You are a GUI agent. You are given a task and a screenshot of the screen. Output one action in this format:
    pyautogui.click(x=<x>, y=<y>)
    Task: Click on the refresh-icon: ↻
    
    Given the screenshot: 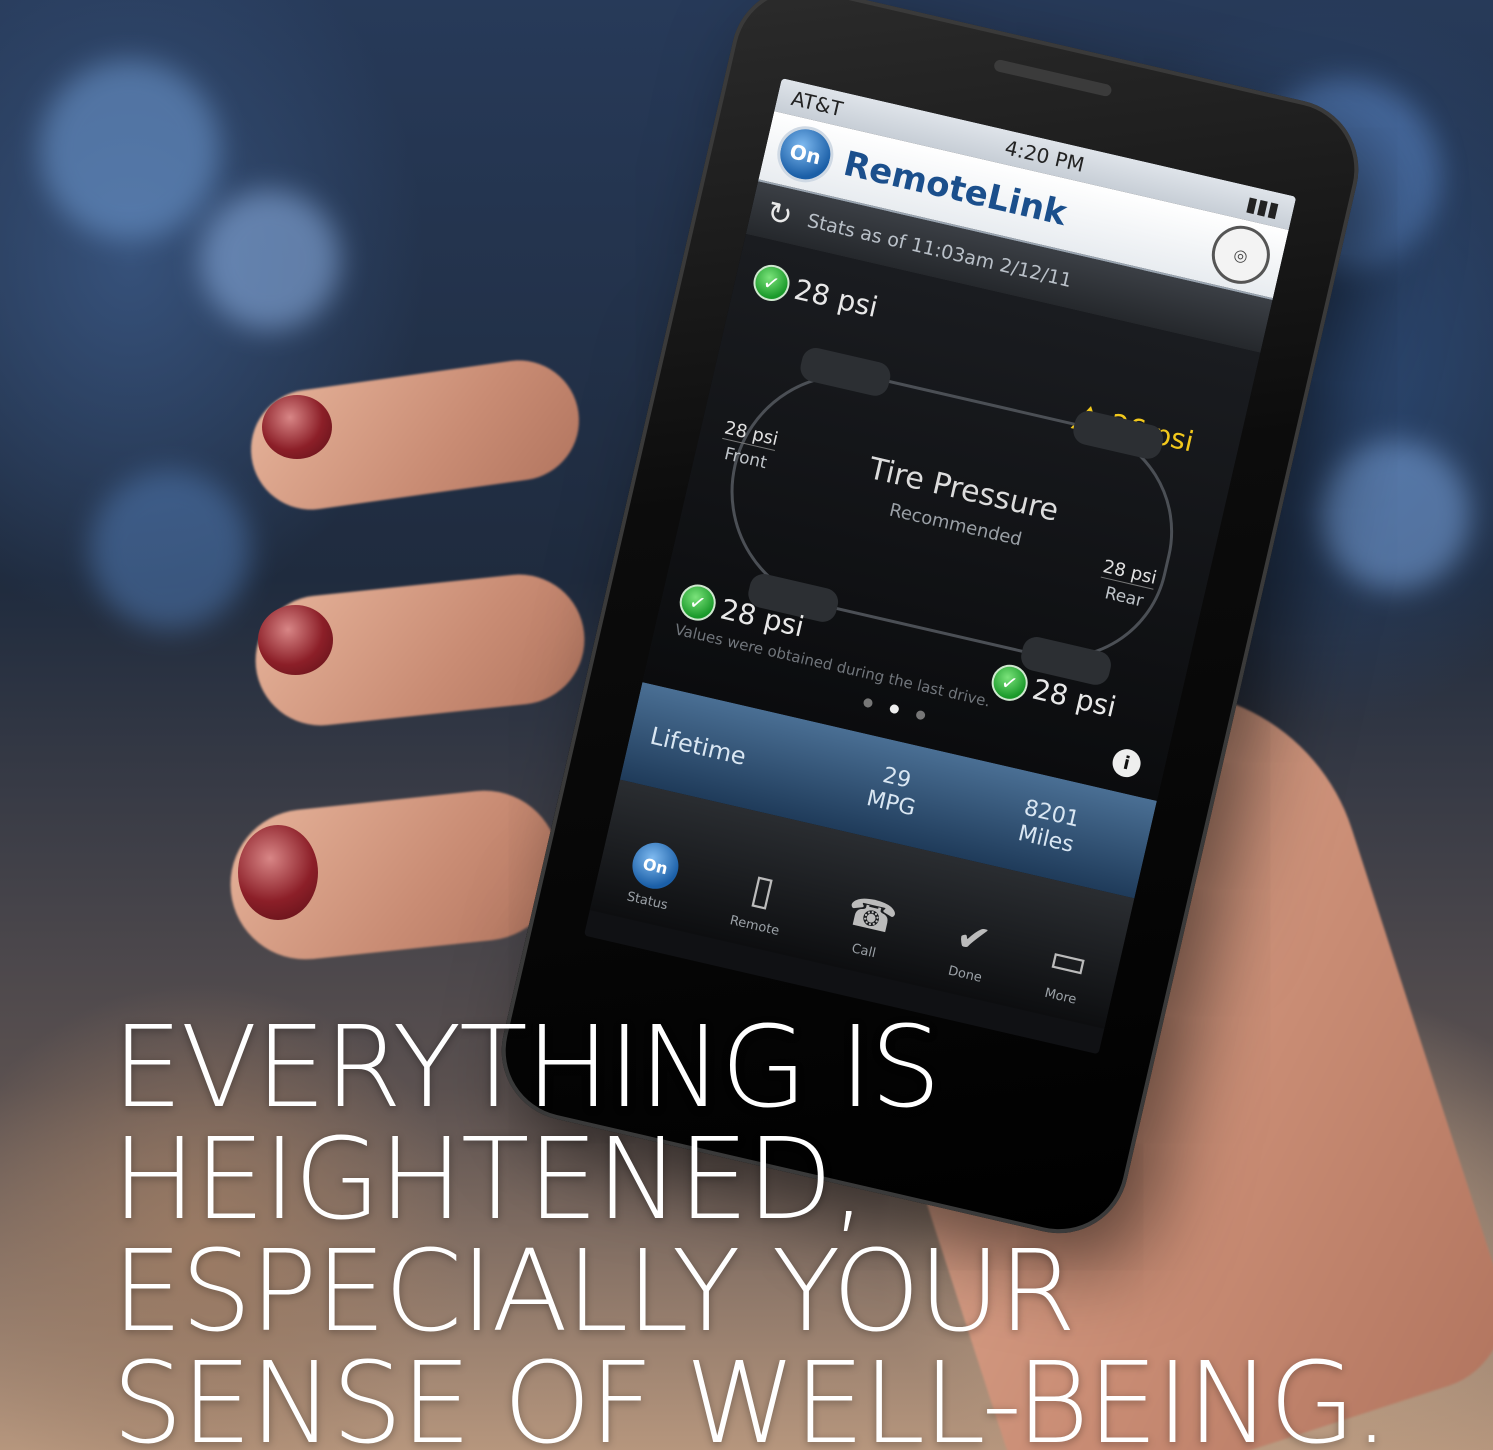 What is the action you would take?
    pyautogui.click(x=780, y=214)
    